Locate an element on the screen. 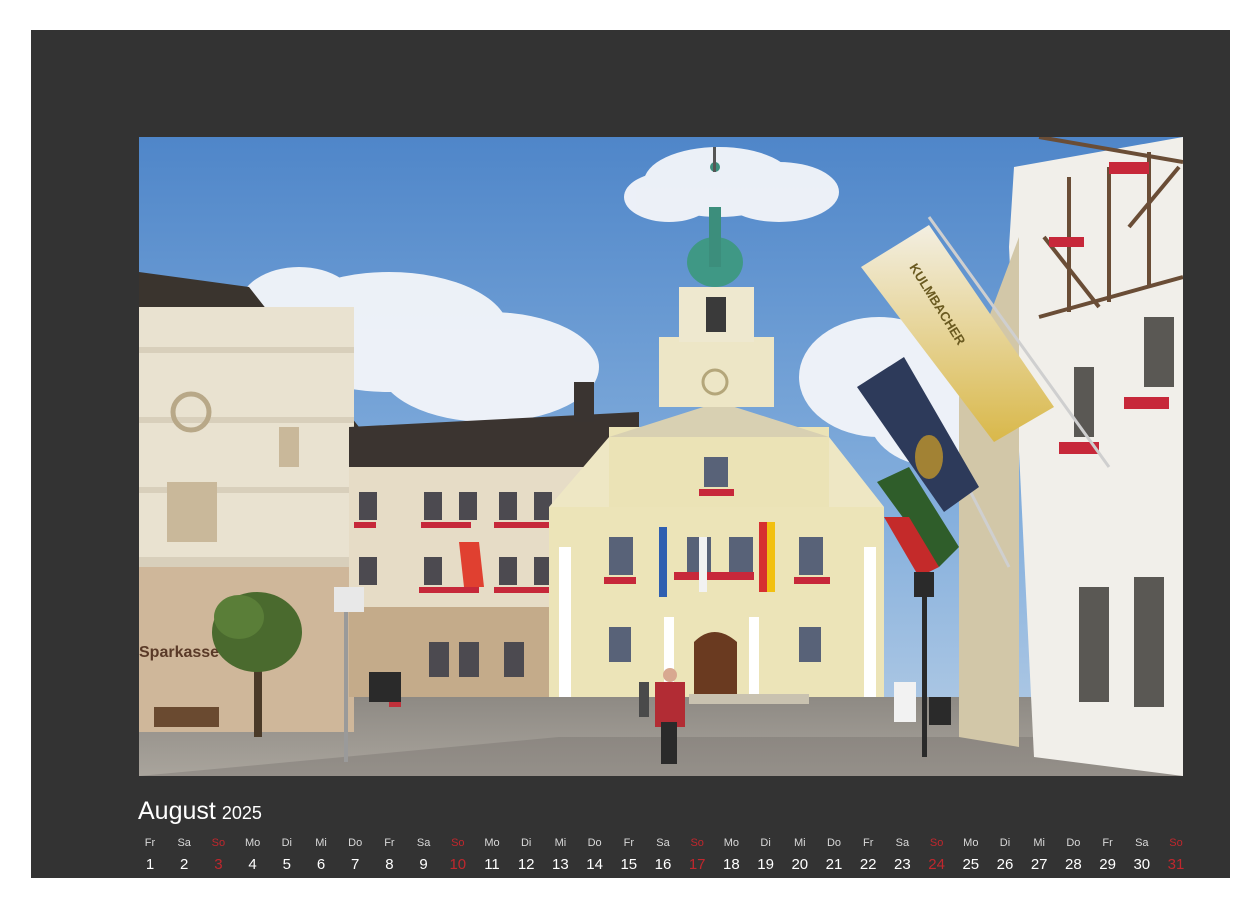 This screenshot has height=908, width=1260. day-cell: Sa 30 is located at coordinates (1142, 856).